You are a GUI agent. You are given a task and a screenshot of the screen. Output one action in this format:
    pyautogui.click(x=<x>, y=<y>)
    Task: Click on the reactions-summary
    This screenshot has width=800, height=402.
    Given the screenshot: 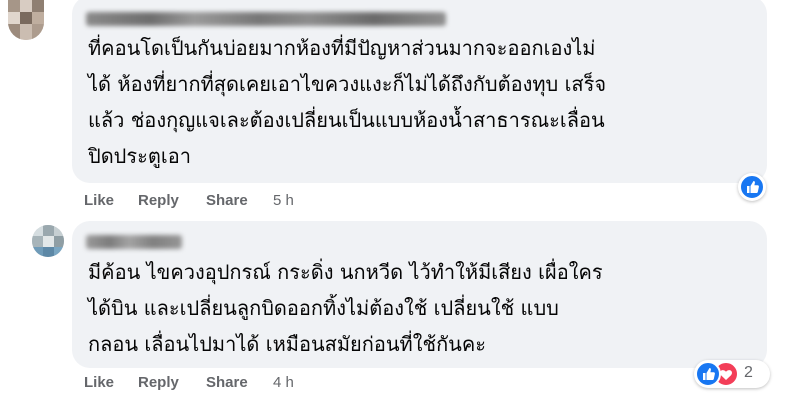 What is the action you would take?
    pyautogui.click(x=752, y=187)
    